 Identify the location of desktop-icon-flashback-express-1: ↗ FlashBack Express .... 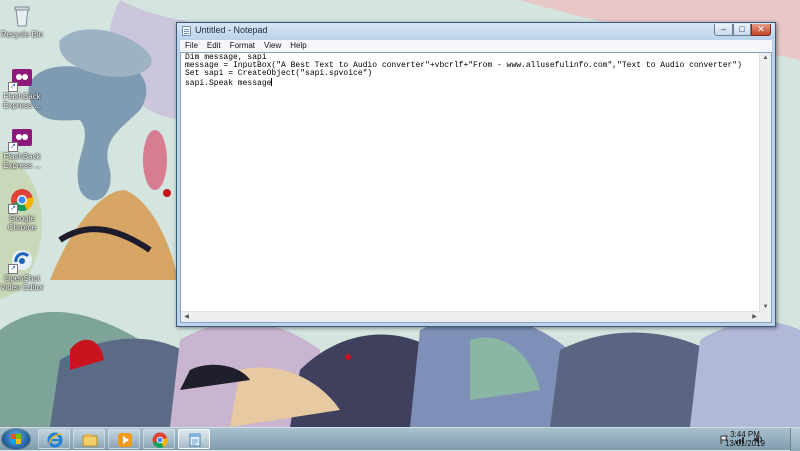
(22, 88).